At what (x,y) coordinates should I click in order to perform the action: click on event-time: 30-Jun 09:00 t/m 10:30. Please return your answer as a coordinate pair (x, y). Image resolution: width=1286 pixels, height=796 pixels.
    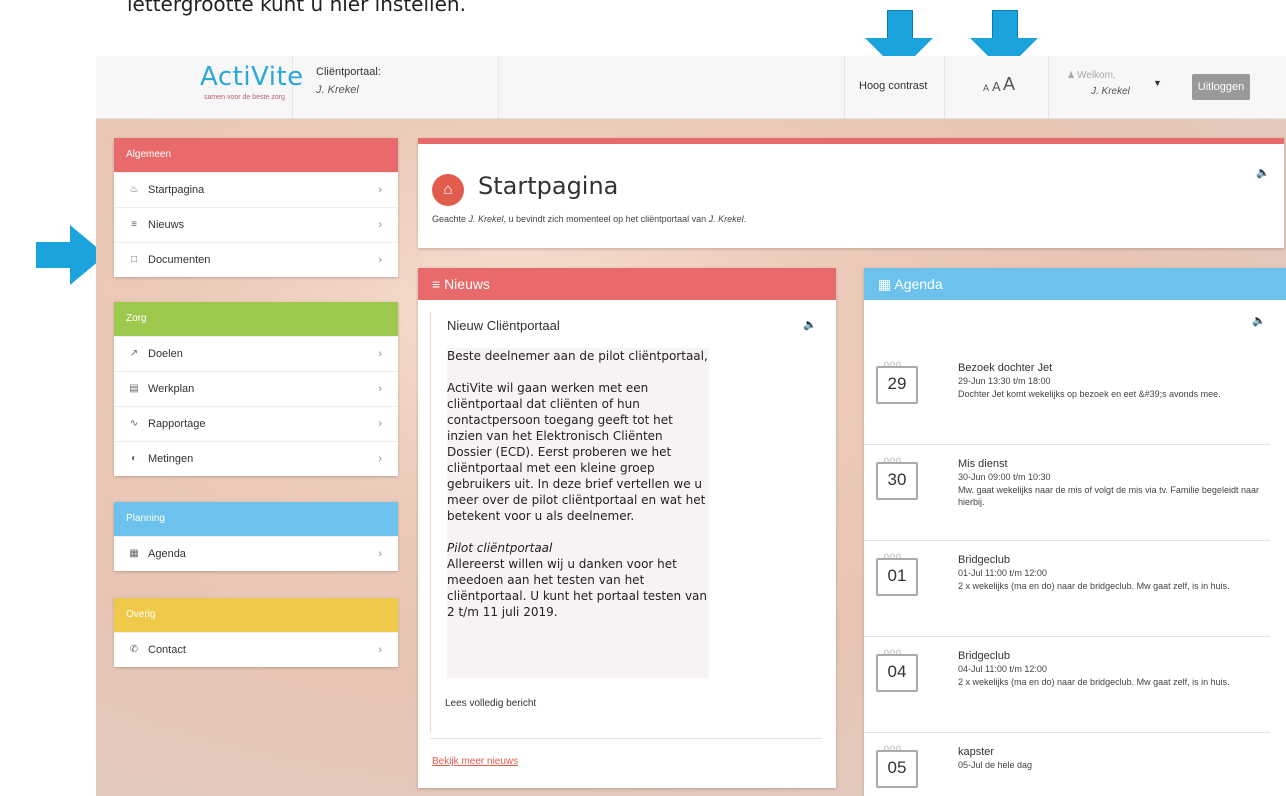
    Looking at the image, I should click on (1004, 477).